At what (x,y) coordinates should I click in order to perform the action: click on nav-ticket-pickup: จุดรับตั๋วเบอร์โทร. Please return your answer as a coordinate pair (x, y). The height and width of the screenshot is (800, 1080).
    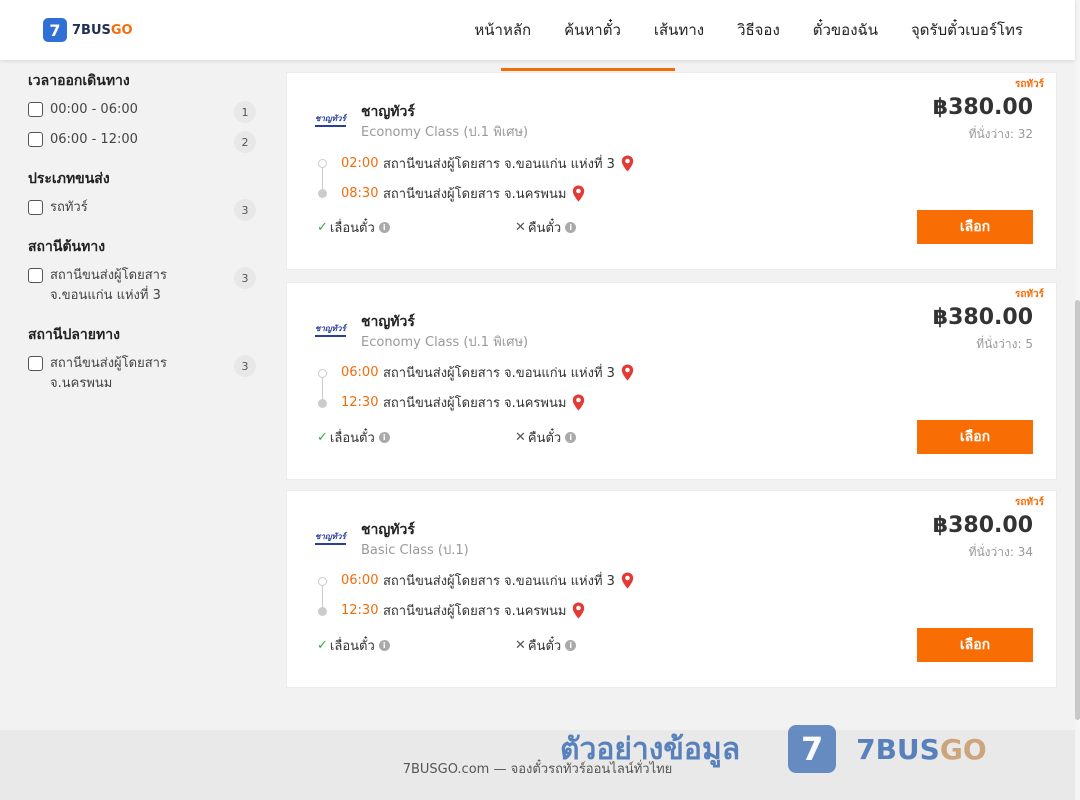
    Looking at the image, I should click on (967, 30).